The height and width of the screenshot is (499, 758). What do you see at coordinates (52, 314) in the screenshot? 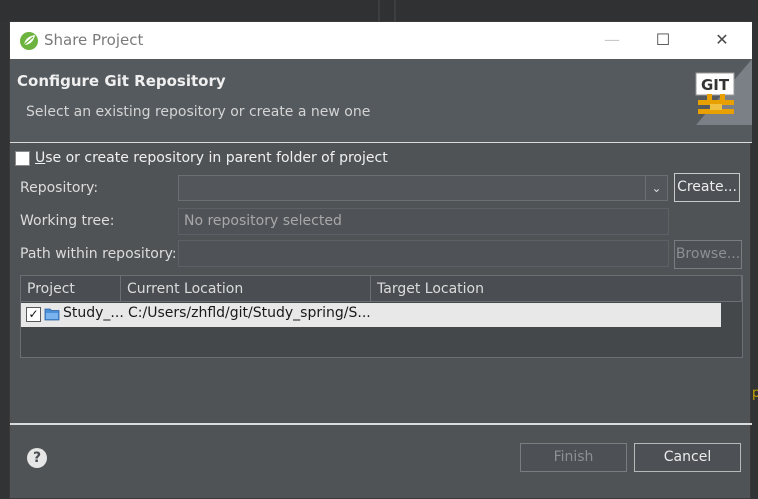
I see `project-folder-icon` at bounding box center [52, 314].